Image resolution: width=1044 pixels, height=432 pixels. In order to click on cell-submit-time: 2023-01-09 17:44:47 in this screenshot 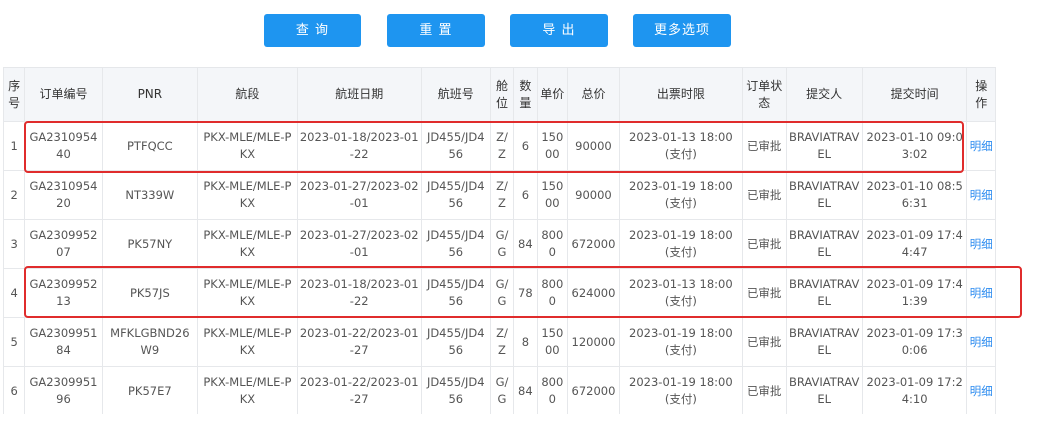, I will do `click(915, 244)`.